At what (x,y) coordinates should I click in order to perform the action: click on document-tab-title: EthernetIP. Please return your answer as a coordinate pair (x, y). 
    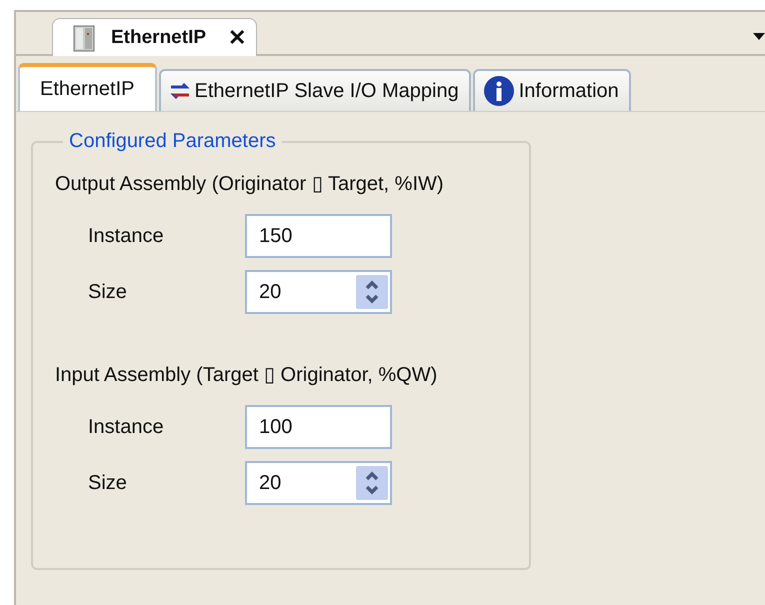
    Looking at the image, I should click on (158, 37).